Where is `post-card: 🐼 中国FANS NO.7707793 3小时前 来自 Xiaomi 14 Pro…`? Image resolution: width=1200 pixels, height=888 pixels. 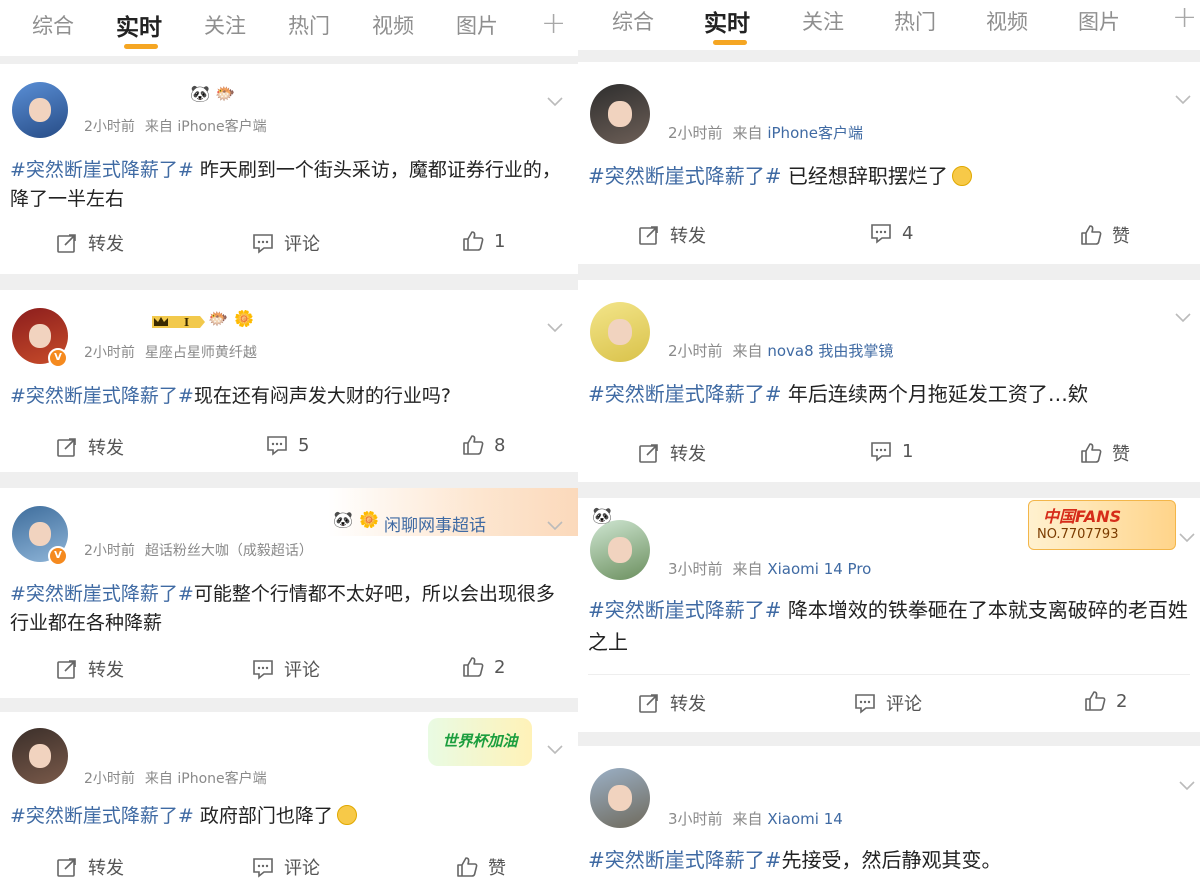 post-card: 🐼 中国FANS NO.7707793 3小时前 来自 Xiaomi 14 Pro… is located at coordinates (889, 615).